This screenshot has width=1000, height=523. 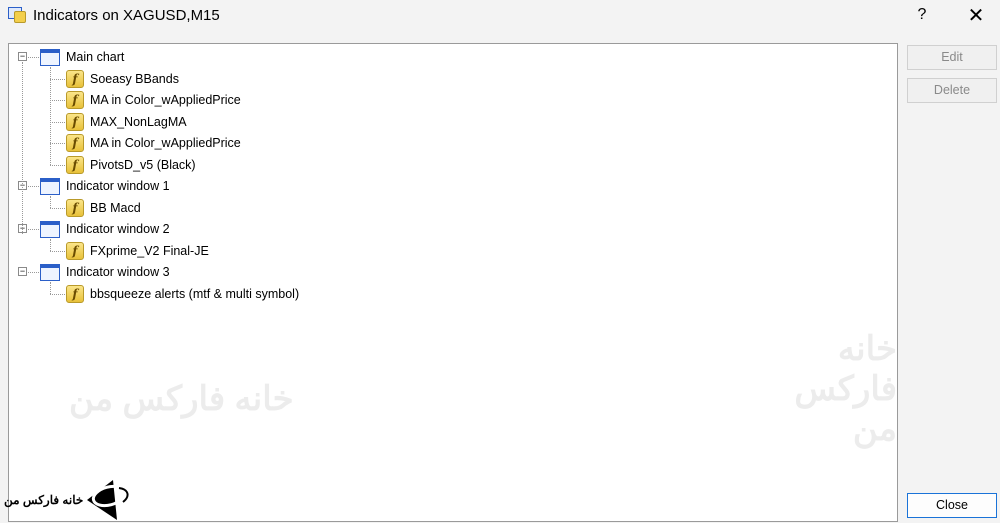 I want to click on tree-item-indicator: f PivotsD_v5 (Black), so click(x=131, y=165).